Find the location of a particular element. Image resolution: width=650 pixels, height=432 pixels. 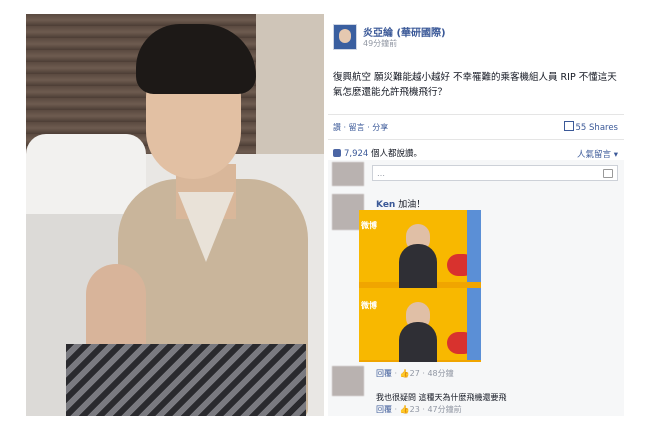

post-timestamp: 49分鐘前 is located at coordinates (380, 43).